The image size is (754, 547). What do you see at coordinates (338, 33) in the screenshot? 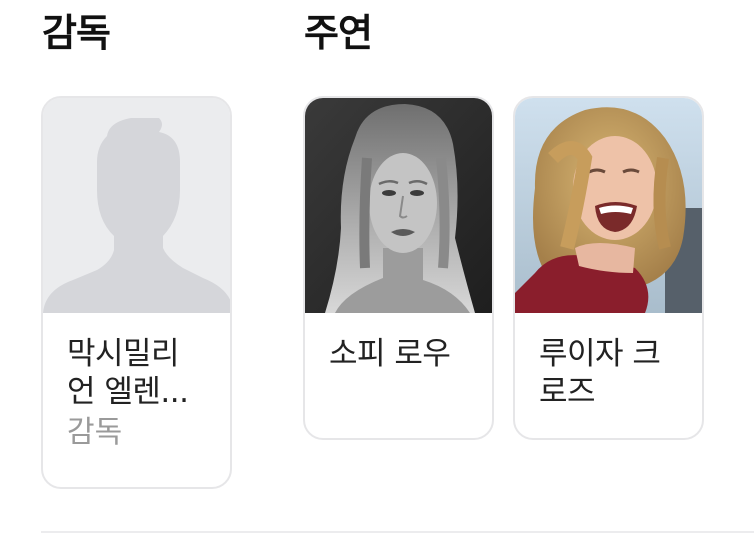
I see `section-title-cast: 주연` at bounding box center [338, 33].